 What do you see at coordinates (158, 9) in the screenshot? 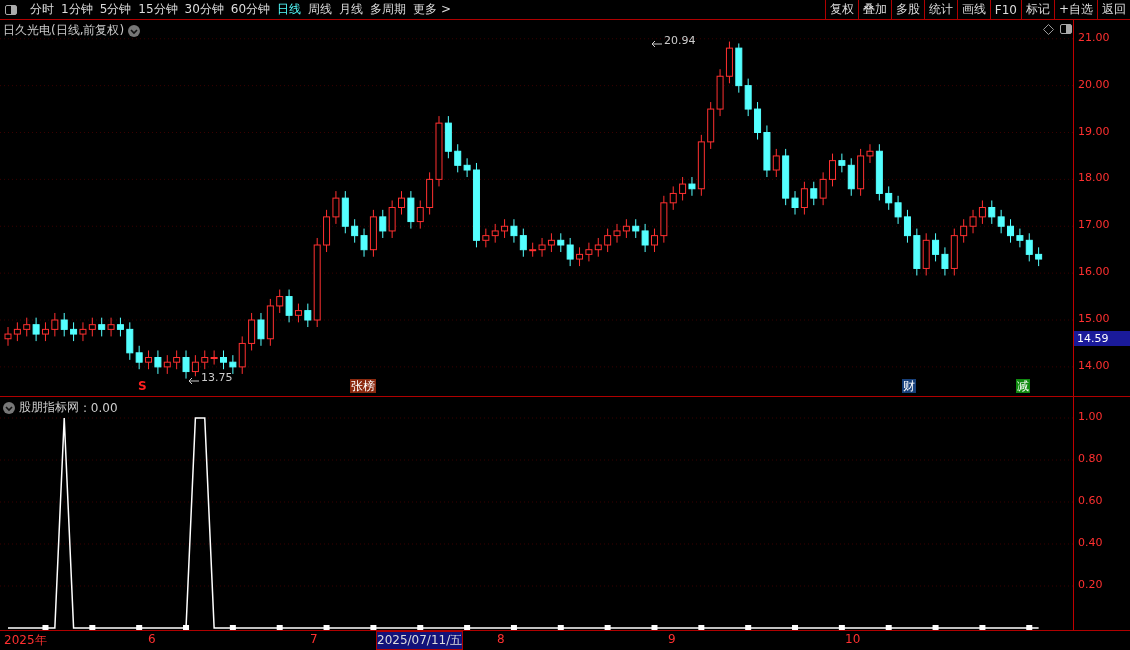
I see `period-tab: 15分钟` at bounding box center [158, 9].